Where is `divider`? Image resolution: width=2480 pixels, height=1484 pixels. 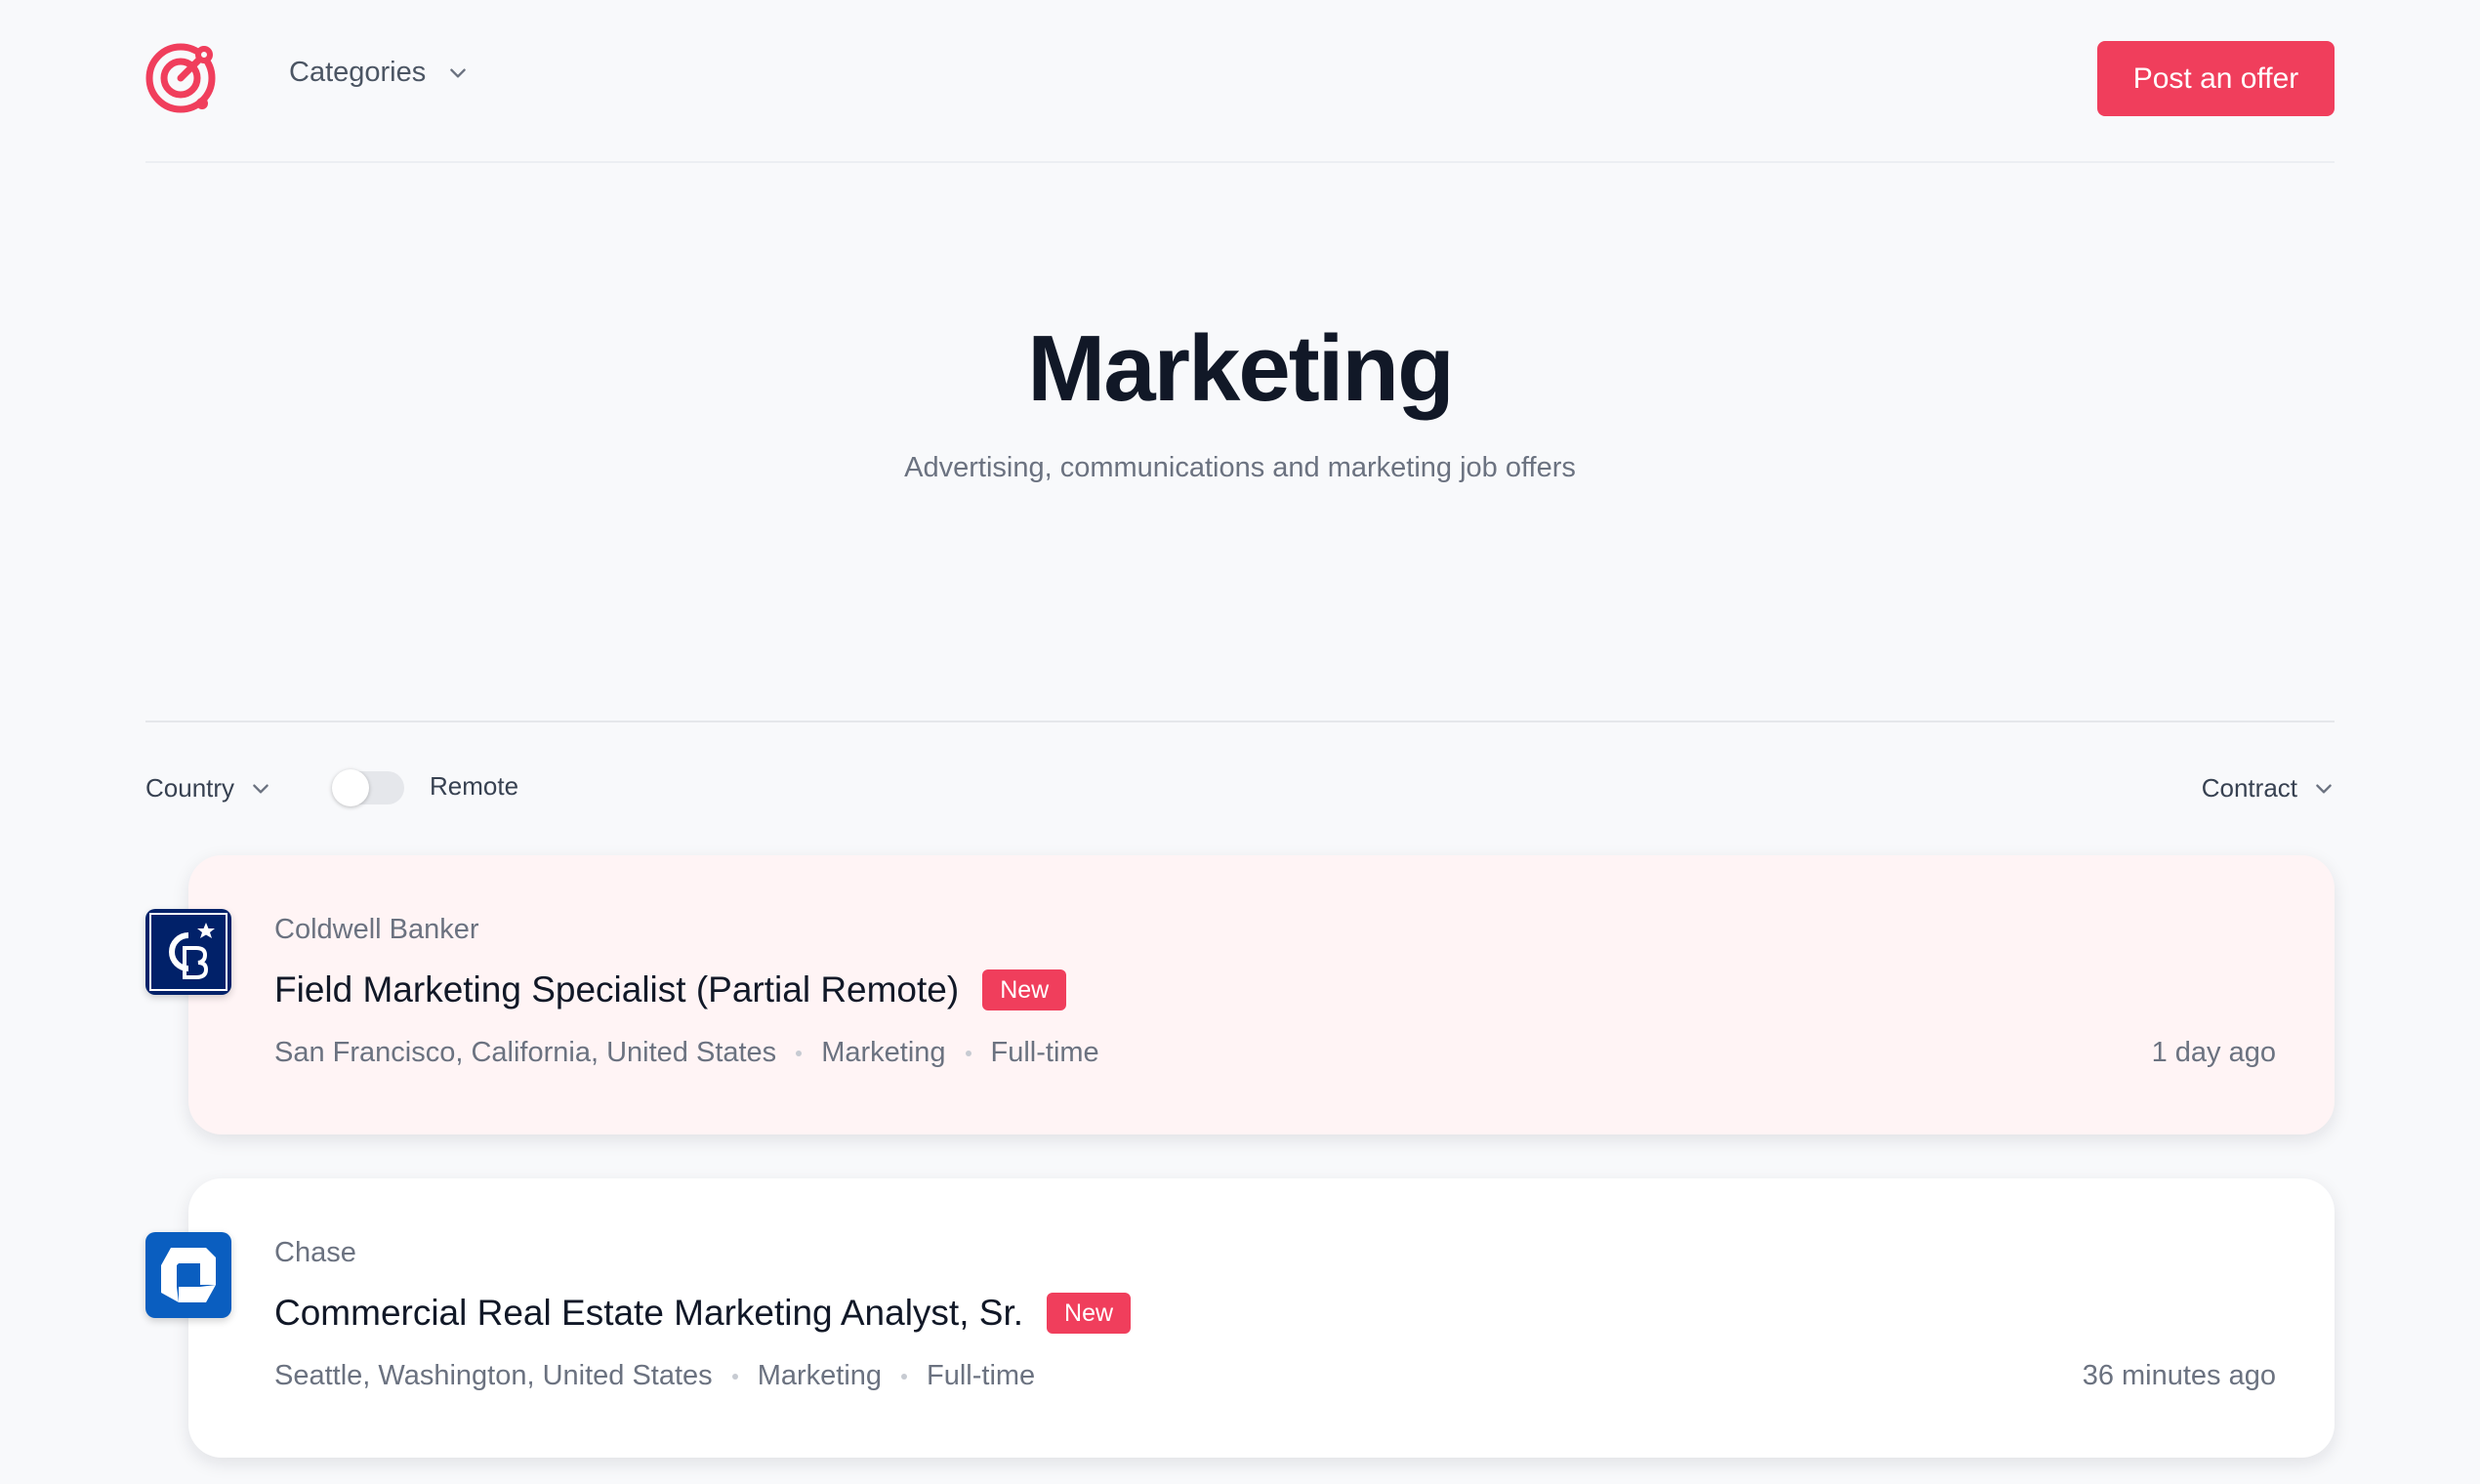 divider is located at coordinates (1240, 722).